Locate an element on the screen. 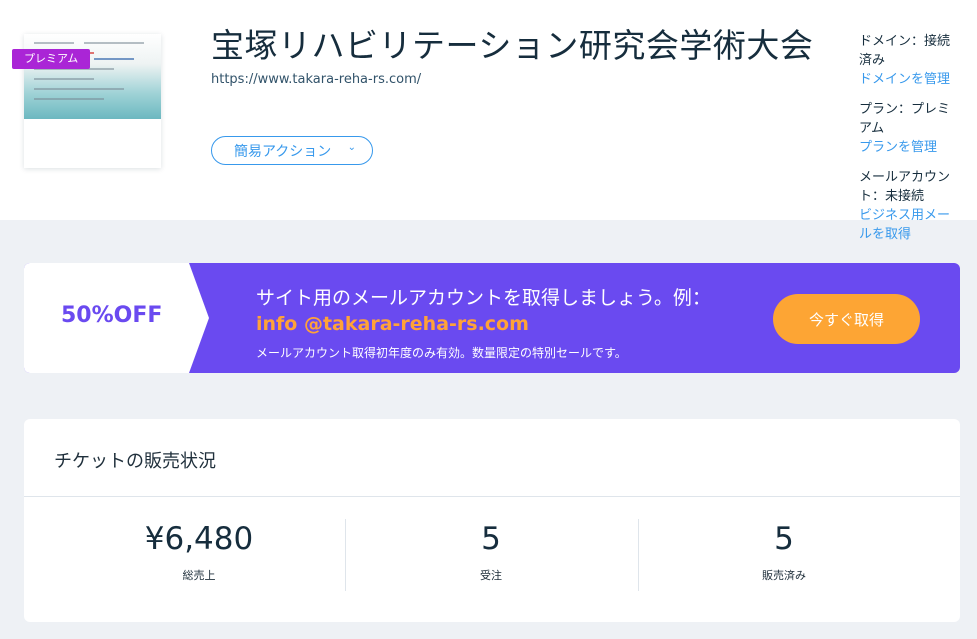 The image size is (977, 639). plan-status: プラン：プレミアム is located at coordinates (905, 119).